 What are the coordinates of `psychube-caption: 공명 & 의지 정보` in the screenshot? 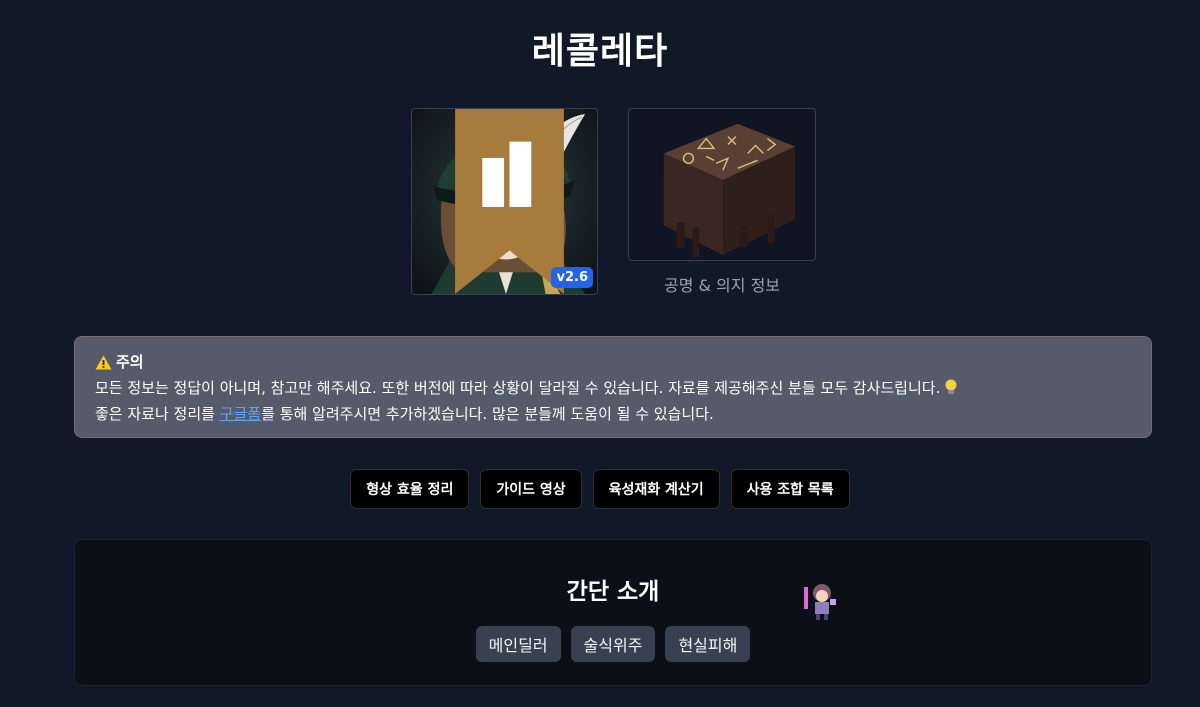 It's located at (722, 284).